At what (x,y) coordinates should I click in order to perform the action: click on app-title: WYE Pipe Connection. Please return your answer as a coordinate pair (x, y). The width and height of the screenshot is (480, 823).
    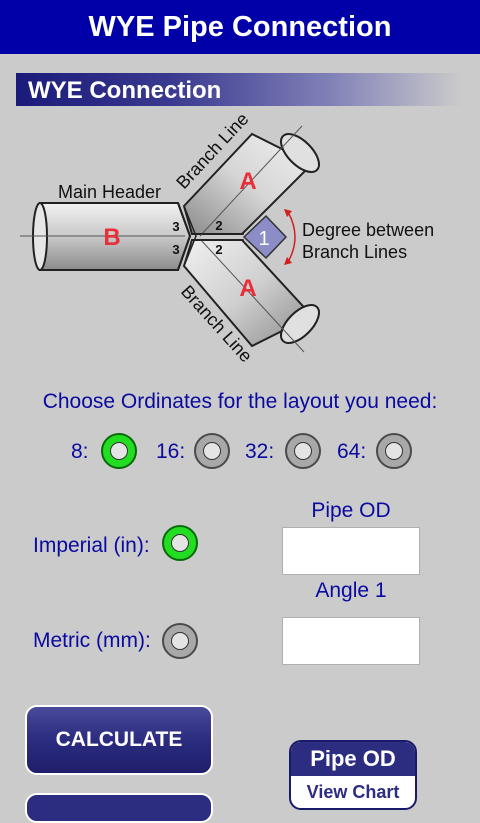
    Looking at the image, I should click on (240, 26).